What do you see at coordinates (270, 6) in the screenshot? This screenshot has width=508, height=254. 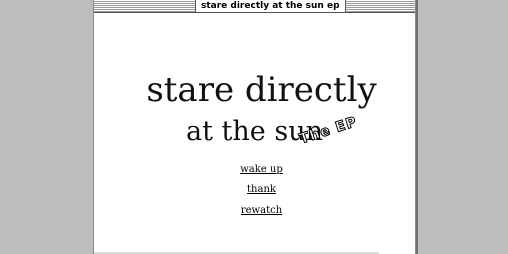 I see `window-title: stare directly at the sun ep` at bounding box center [270, 6].